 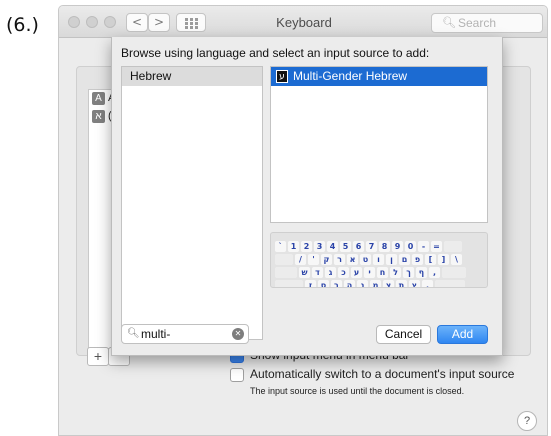 I want to click on key: ח, so click(x=382, y=272).